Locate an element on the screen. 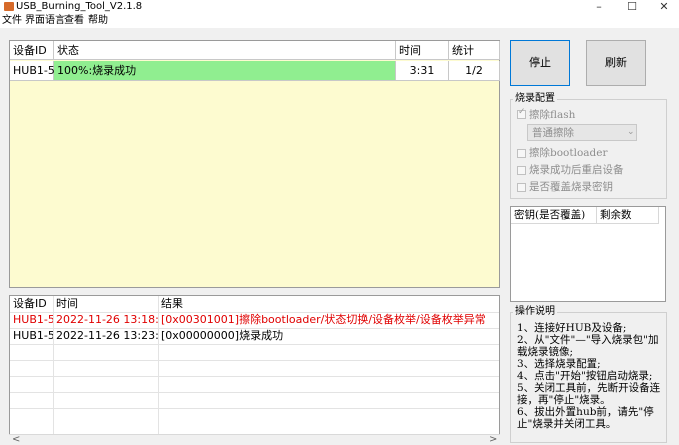 Image resolution: width=679 pixels, height=445 pixels. erase-flash-label: 擦除flash is located at coordinates (552, 115).